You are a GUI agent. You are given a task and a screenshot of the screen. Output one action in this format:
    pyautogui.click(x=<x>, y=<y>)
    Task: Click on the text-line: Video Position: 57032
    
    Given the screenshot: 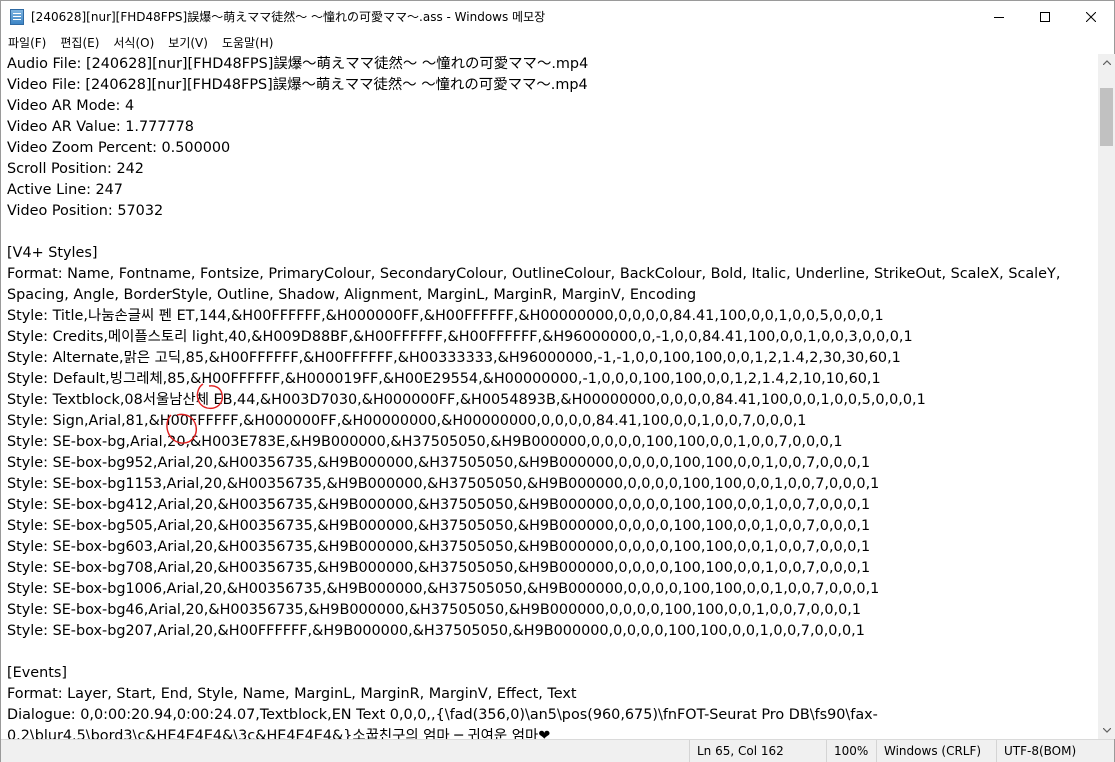 What is the action you would take?
    pyautogui.click(x=85, y=211)
    